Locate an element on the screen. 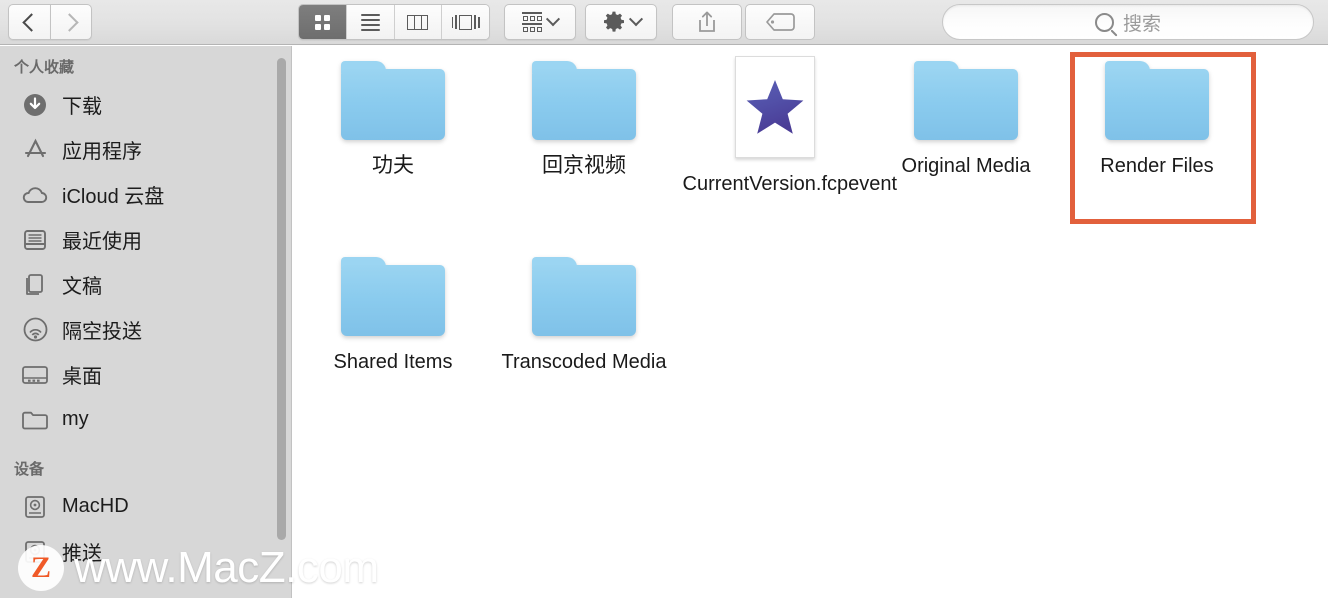 This screenshot has width=1328, height=598. file-item-folder: 回京视频 is located at coordinates (584, 120).